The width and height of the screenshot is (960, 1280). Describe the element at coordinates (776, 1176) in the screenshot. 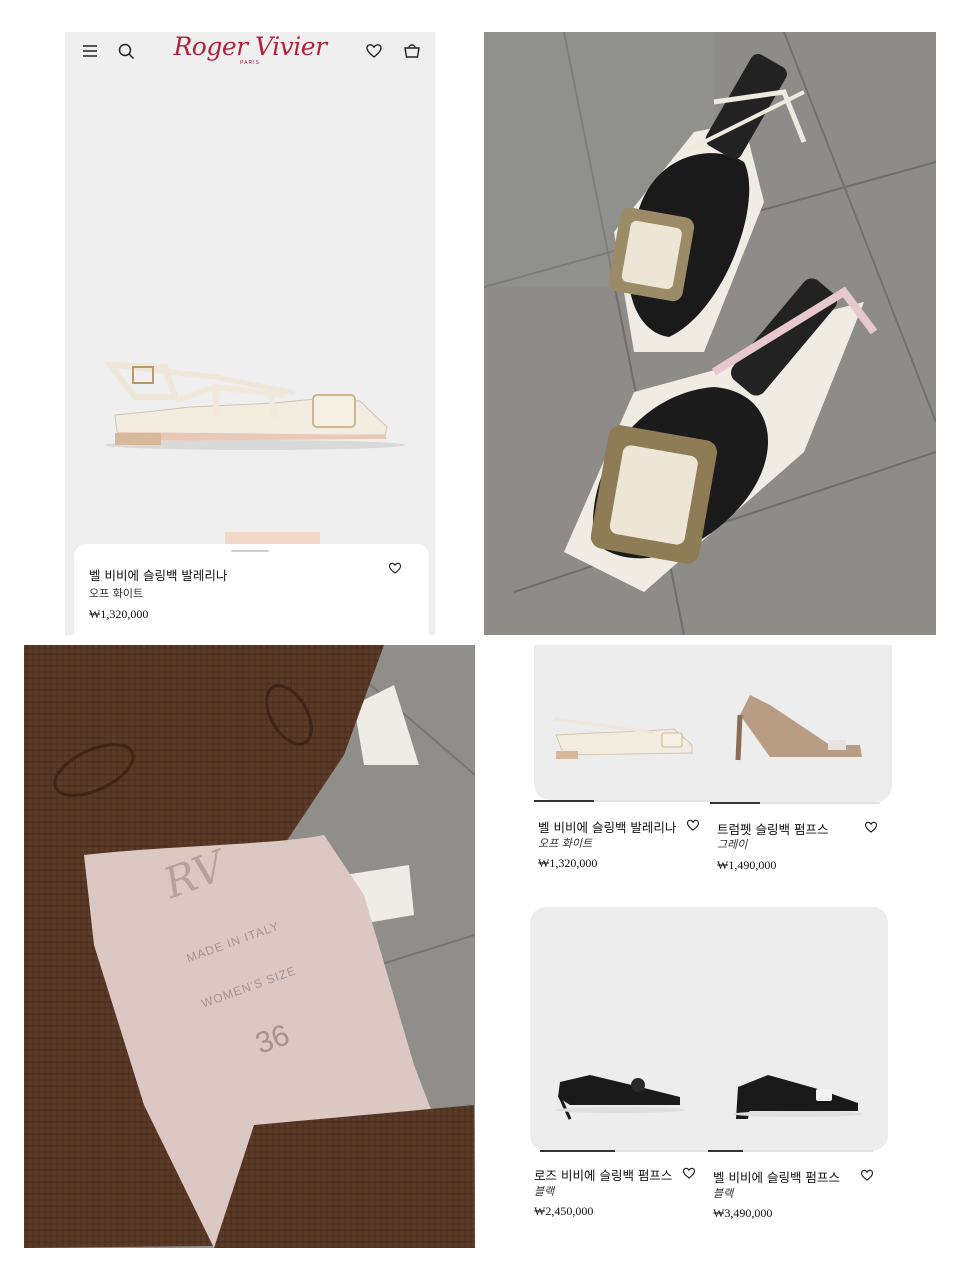

I see `grid-item-name: 벨 비비에 슬링백 펌프스` at that location.